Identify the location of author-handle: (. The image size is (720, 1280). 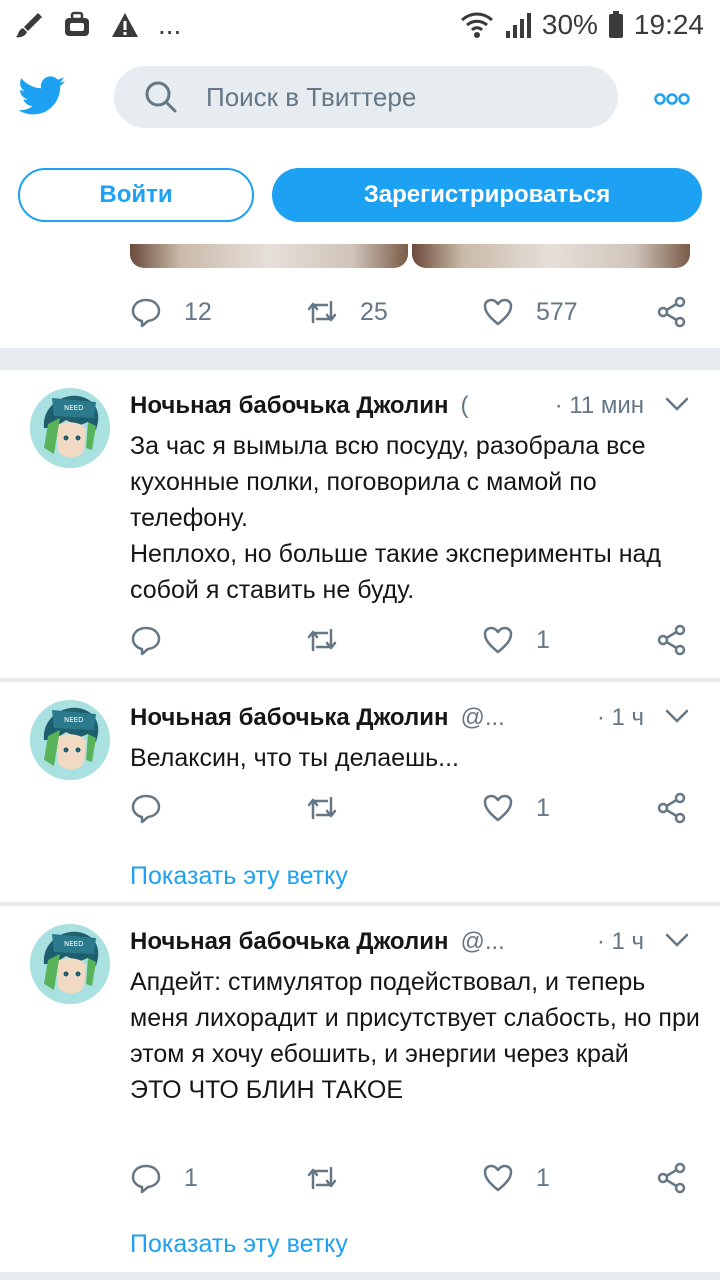
(464, 406).